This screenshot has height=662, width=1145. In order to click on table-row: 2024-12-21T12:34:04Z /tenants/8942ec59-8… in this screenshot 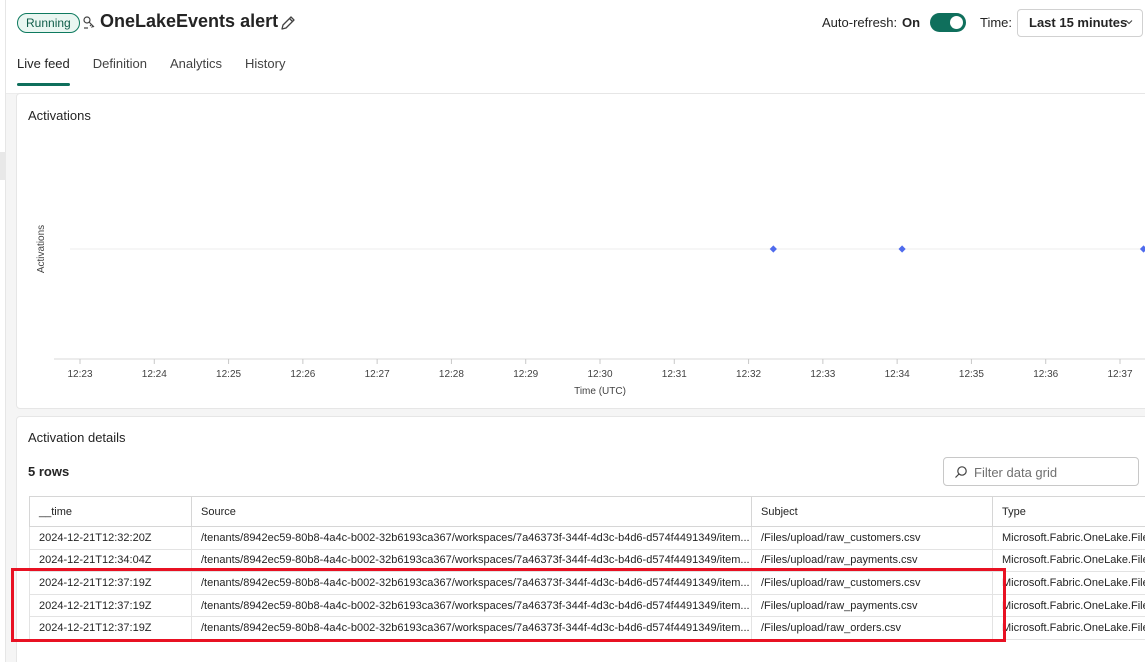, I will do `click(587, 560)`.